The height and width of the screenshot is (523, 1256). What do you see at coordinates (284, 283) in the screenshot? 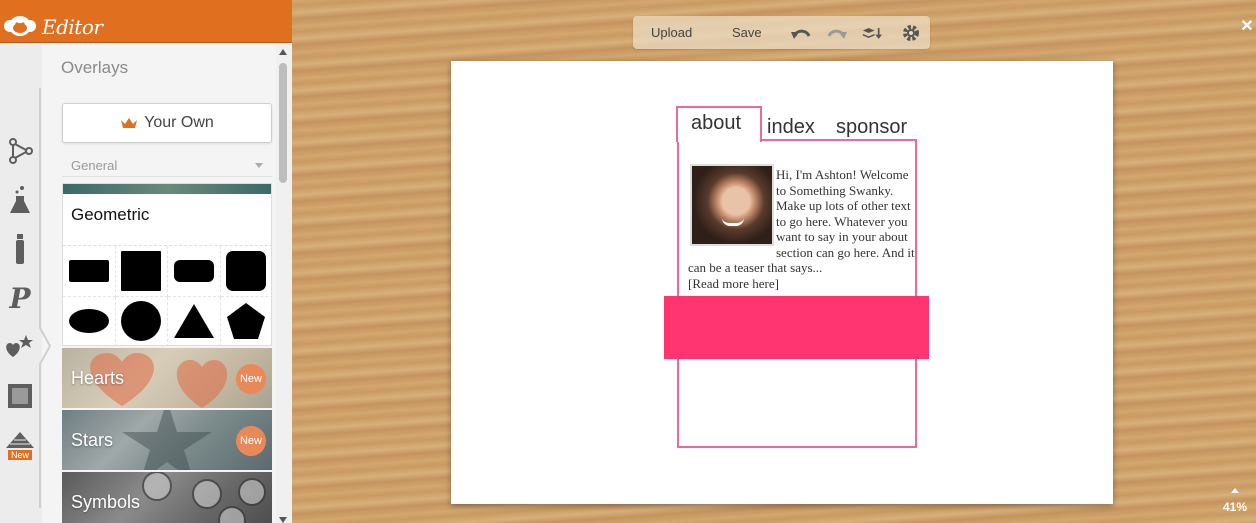
I see `sidebar-scrollbar` at bounding box center [284, 283].